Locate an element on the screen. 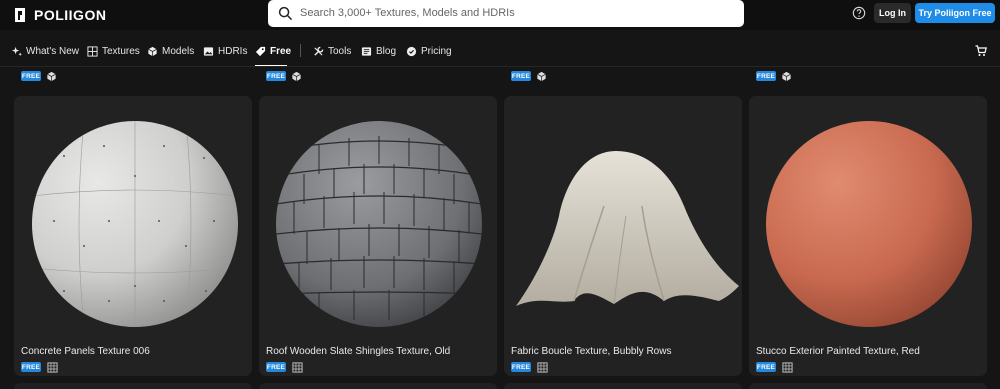 Image resolution: width=1000 pixels, height=389 pixels. badge-icon is located at coordinates (411, 51).